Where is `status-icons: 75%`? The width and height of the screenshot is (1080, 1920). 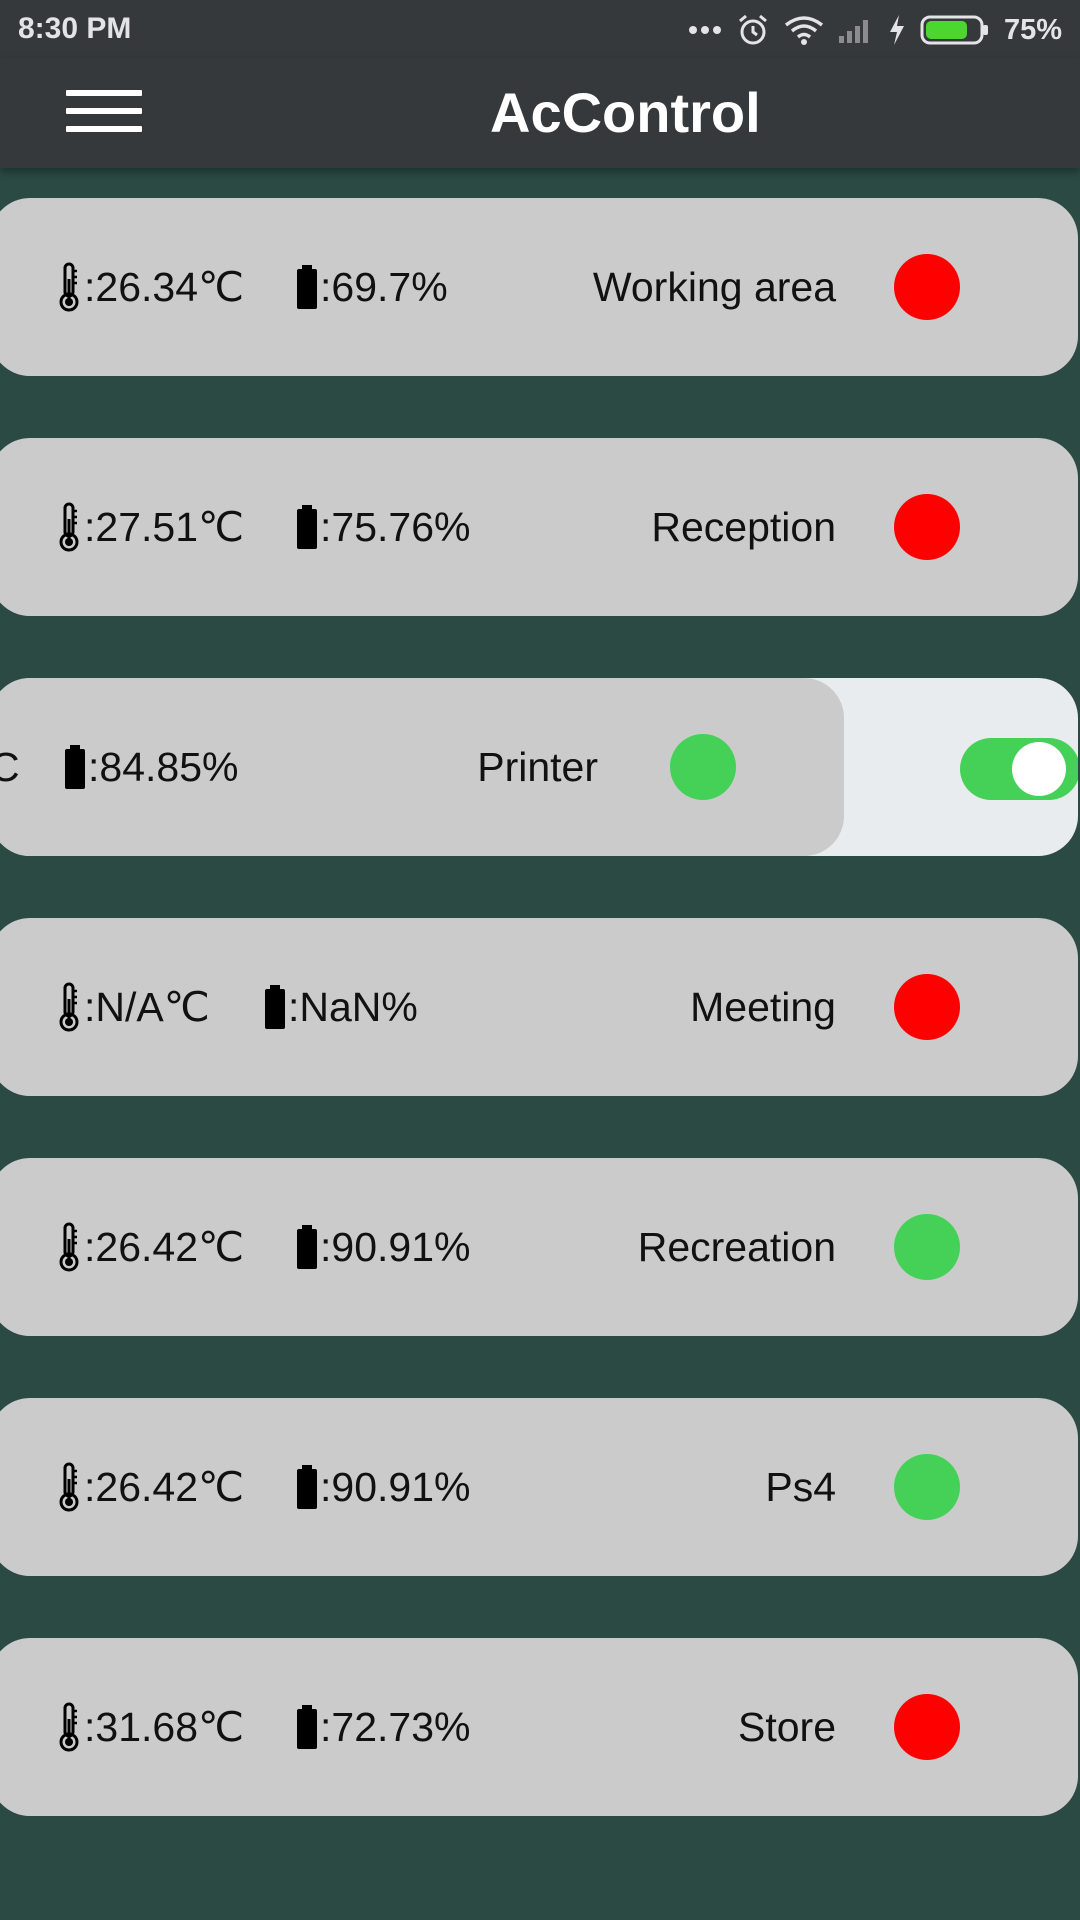 status-icons: 75% is located at coordinates (875, 30).